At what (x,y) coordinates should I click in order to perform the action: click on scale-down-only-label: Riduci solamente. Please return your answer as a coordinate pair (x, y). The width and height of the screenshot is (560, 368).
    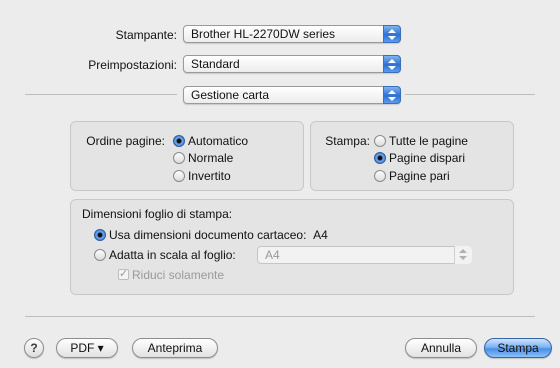
    Looking at the image, I should click on (178, 275).